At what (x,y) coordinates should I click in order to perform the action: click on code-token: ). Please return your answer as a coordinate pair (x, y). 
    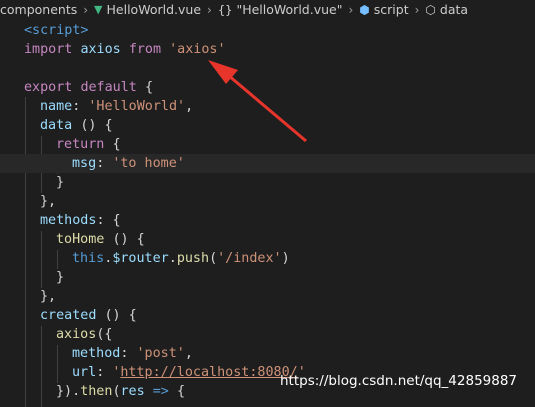
    Looking at the image, I should click on (285, 258).